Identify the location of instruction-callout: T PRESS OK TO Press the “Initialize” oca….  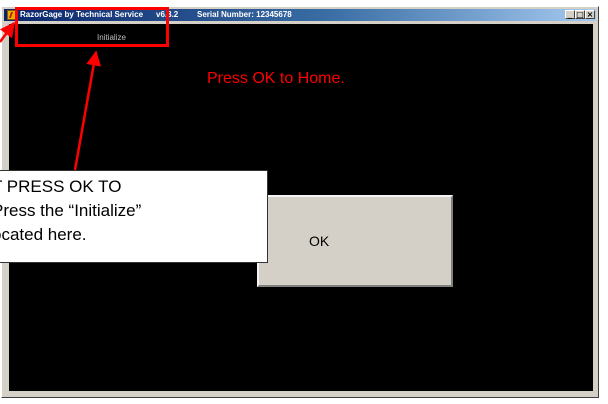
(134, 216).